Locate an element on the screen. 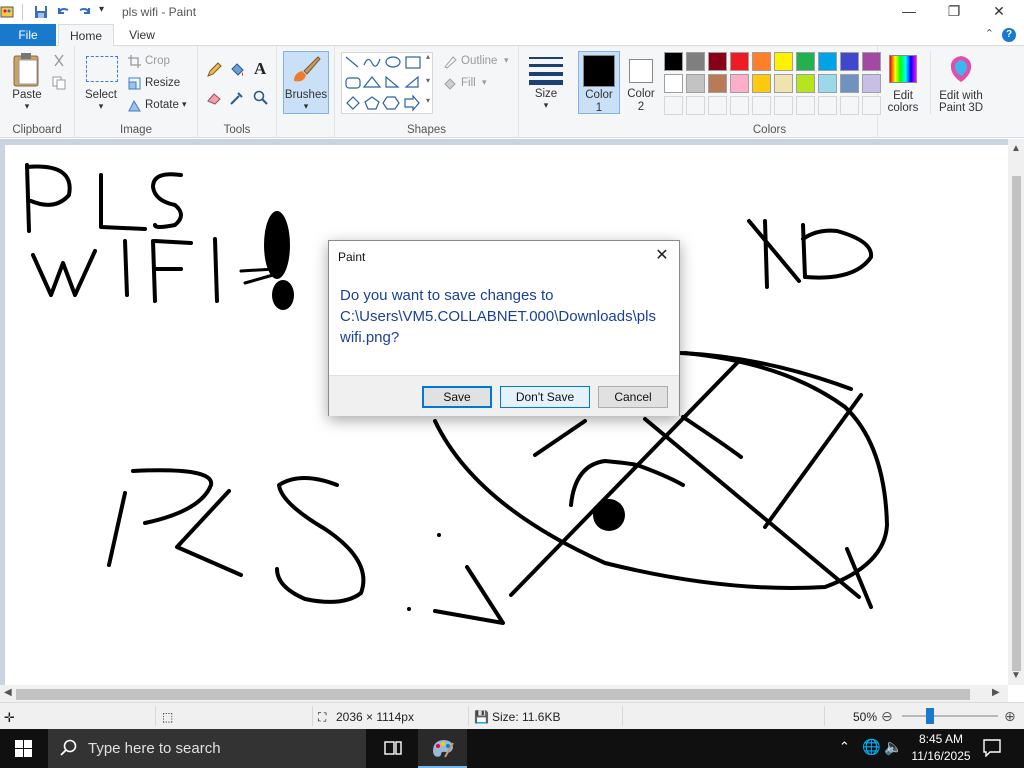  horizontal-scroll-thumb is located at coordinates (493, 694).